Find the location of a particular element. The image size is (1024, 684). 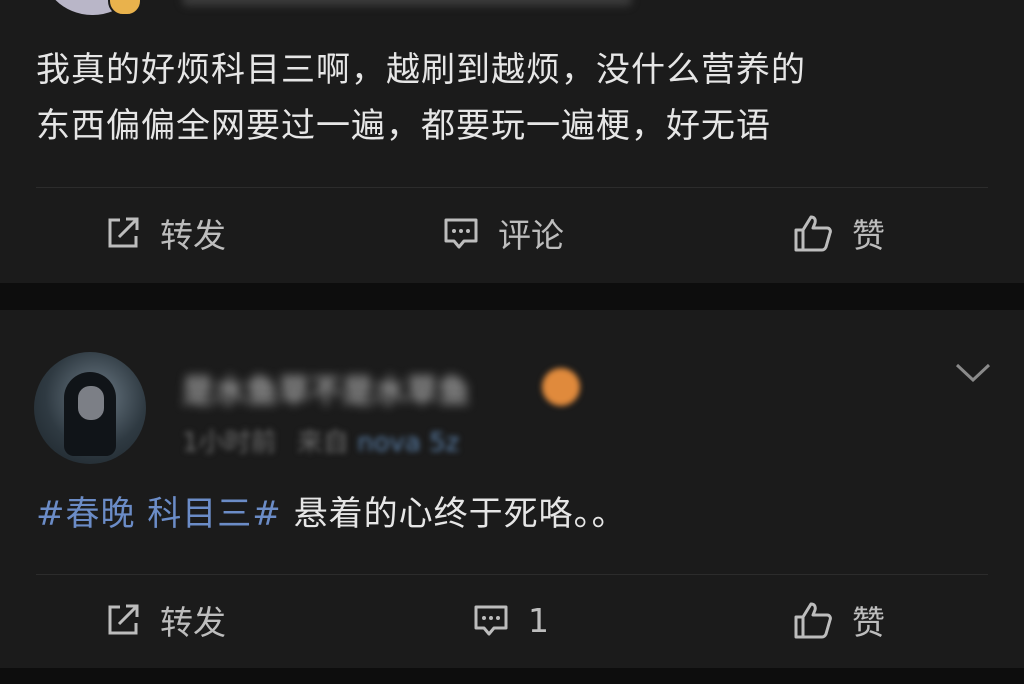

avatar is located at coordinates (90, 408).